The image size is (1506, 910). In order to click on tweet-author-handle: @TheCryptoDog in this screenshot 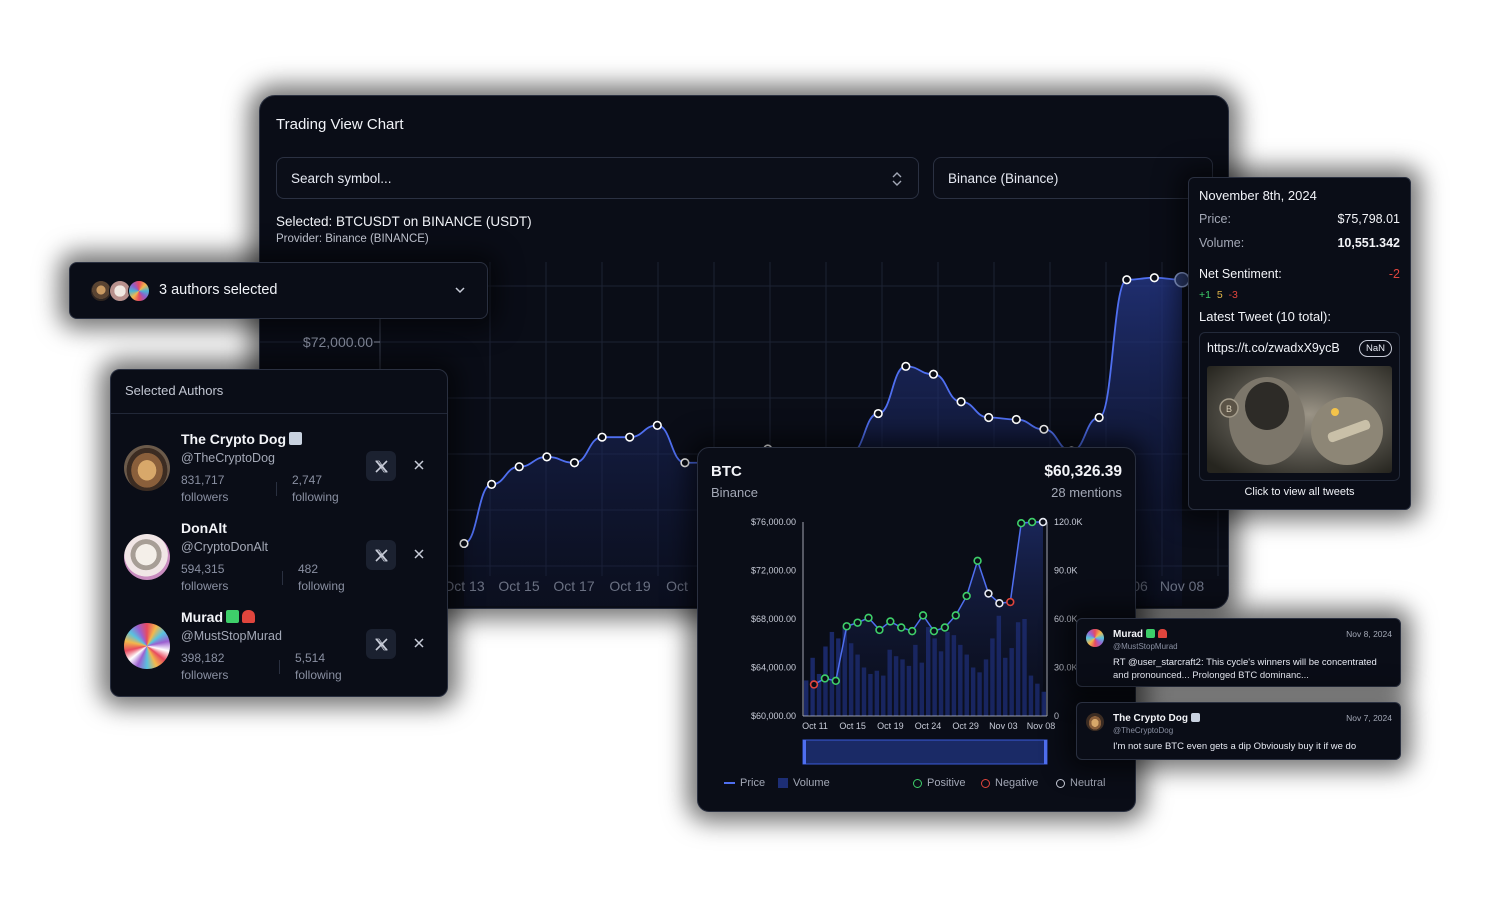, I will do `click(1143, 730)`.